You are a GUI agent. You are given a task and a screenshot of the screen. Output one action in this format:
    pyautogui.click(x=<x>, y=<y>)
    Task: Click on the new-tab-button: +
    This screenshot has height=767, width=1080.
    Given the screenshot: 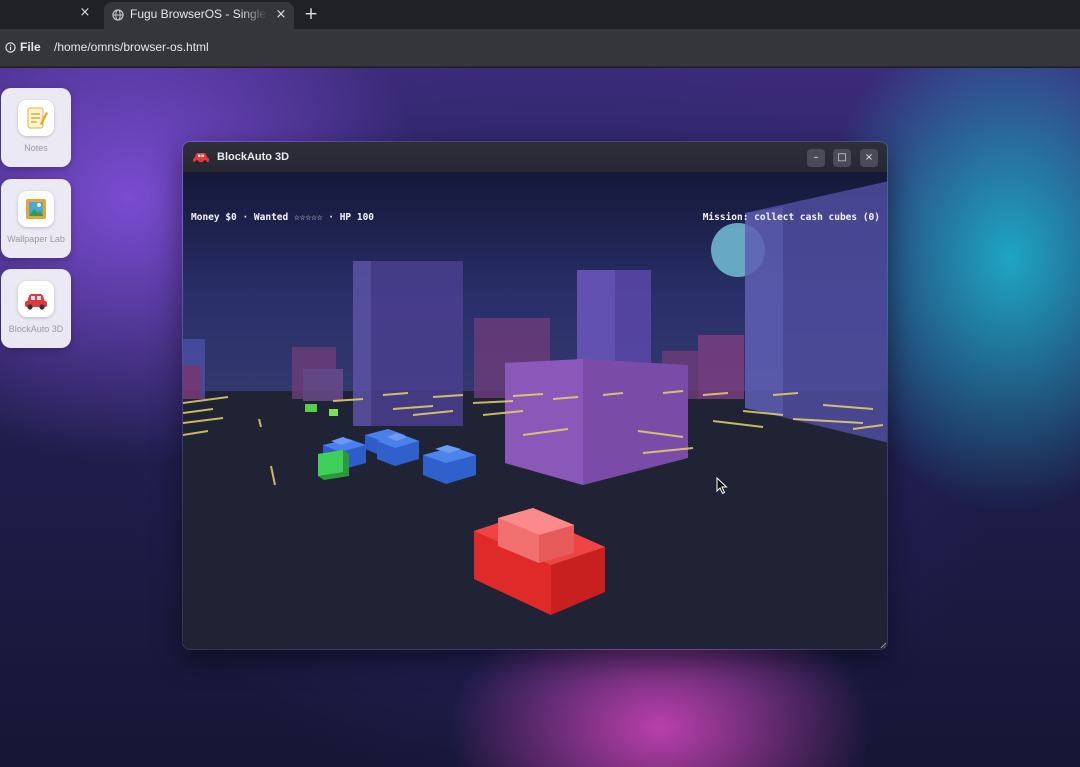 What is the action you would take?
    pyautogui.click(x=311, y=14)
    